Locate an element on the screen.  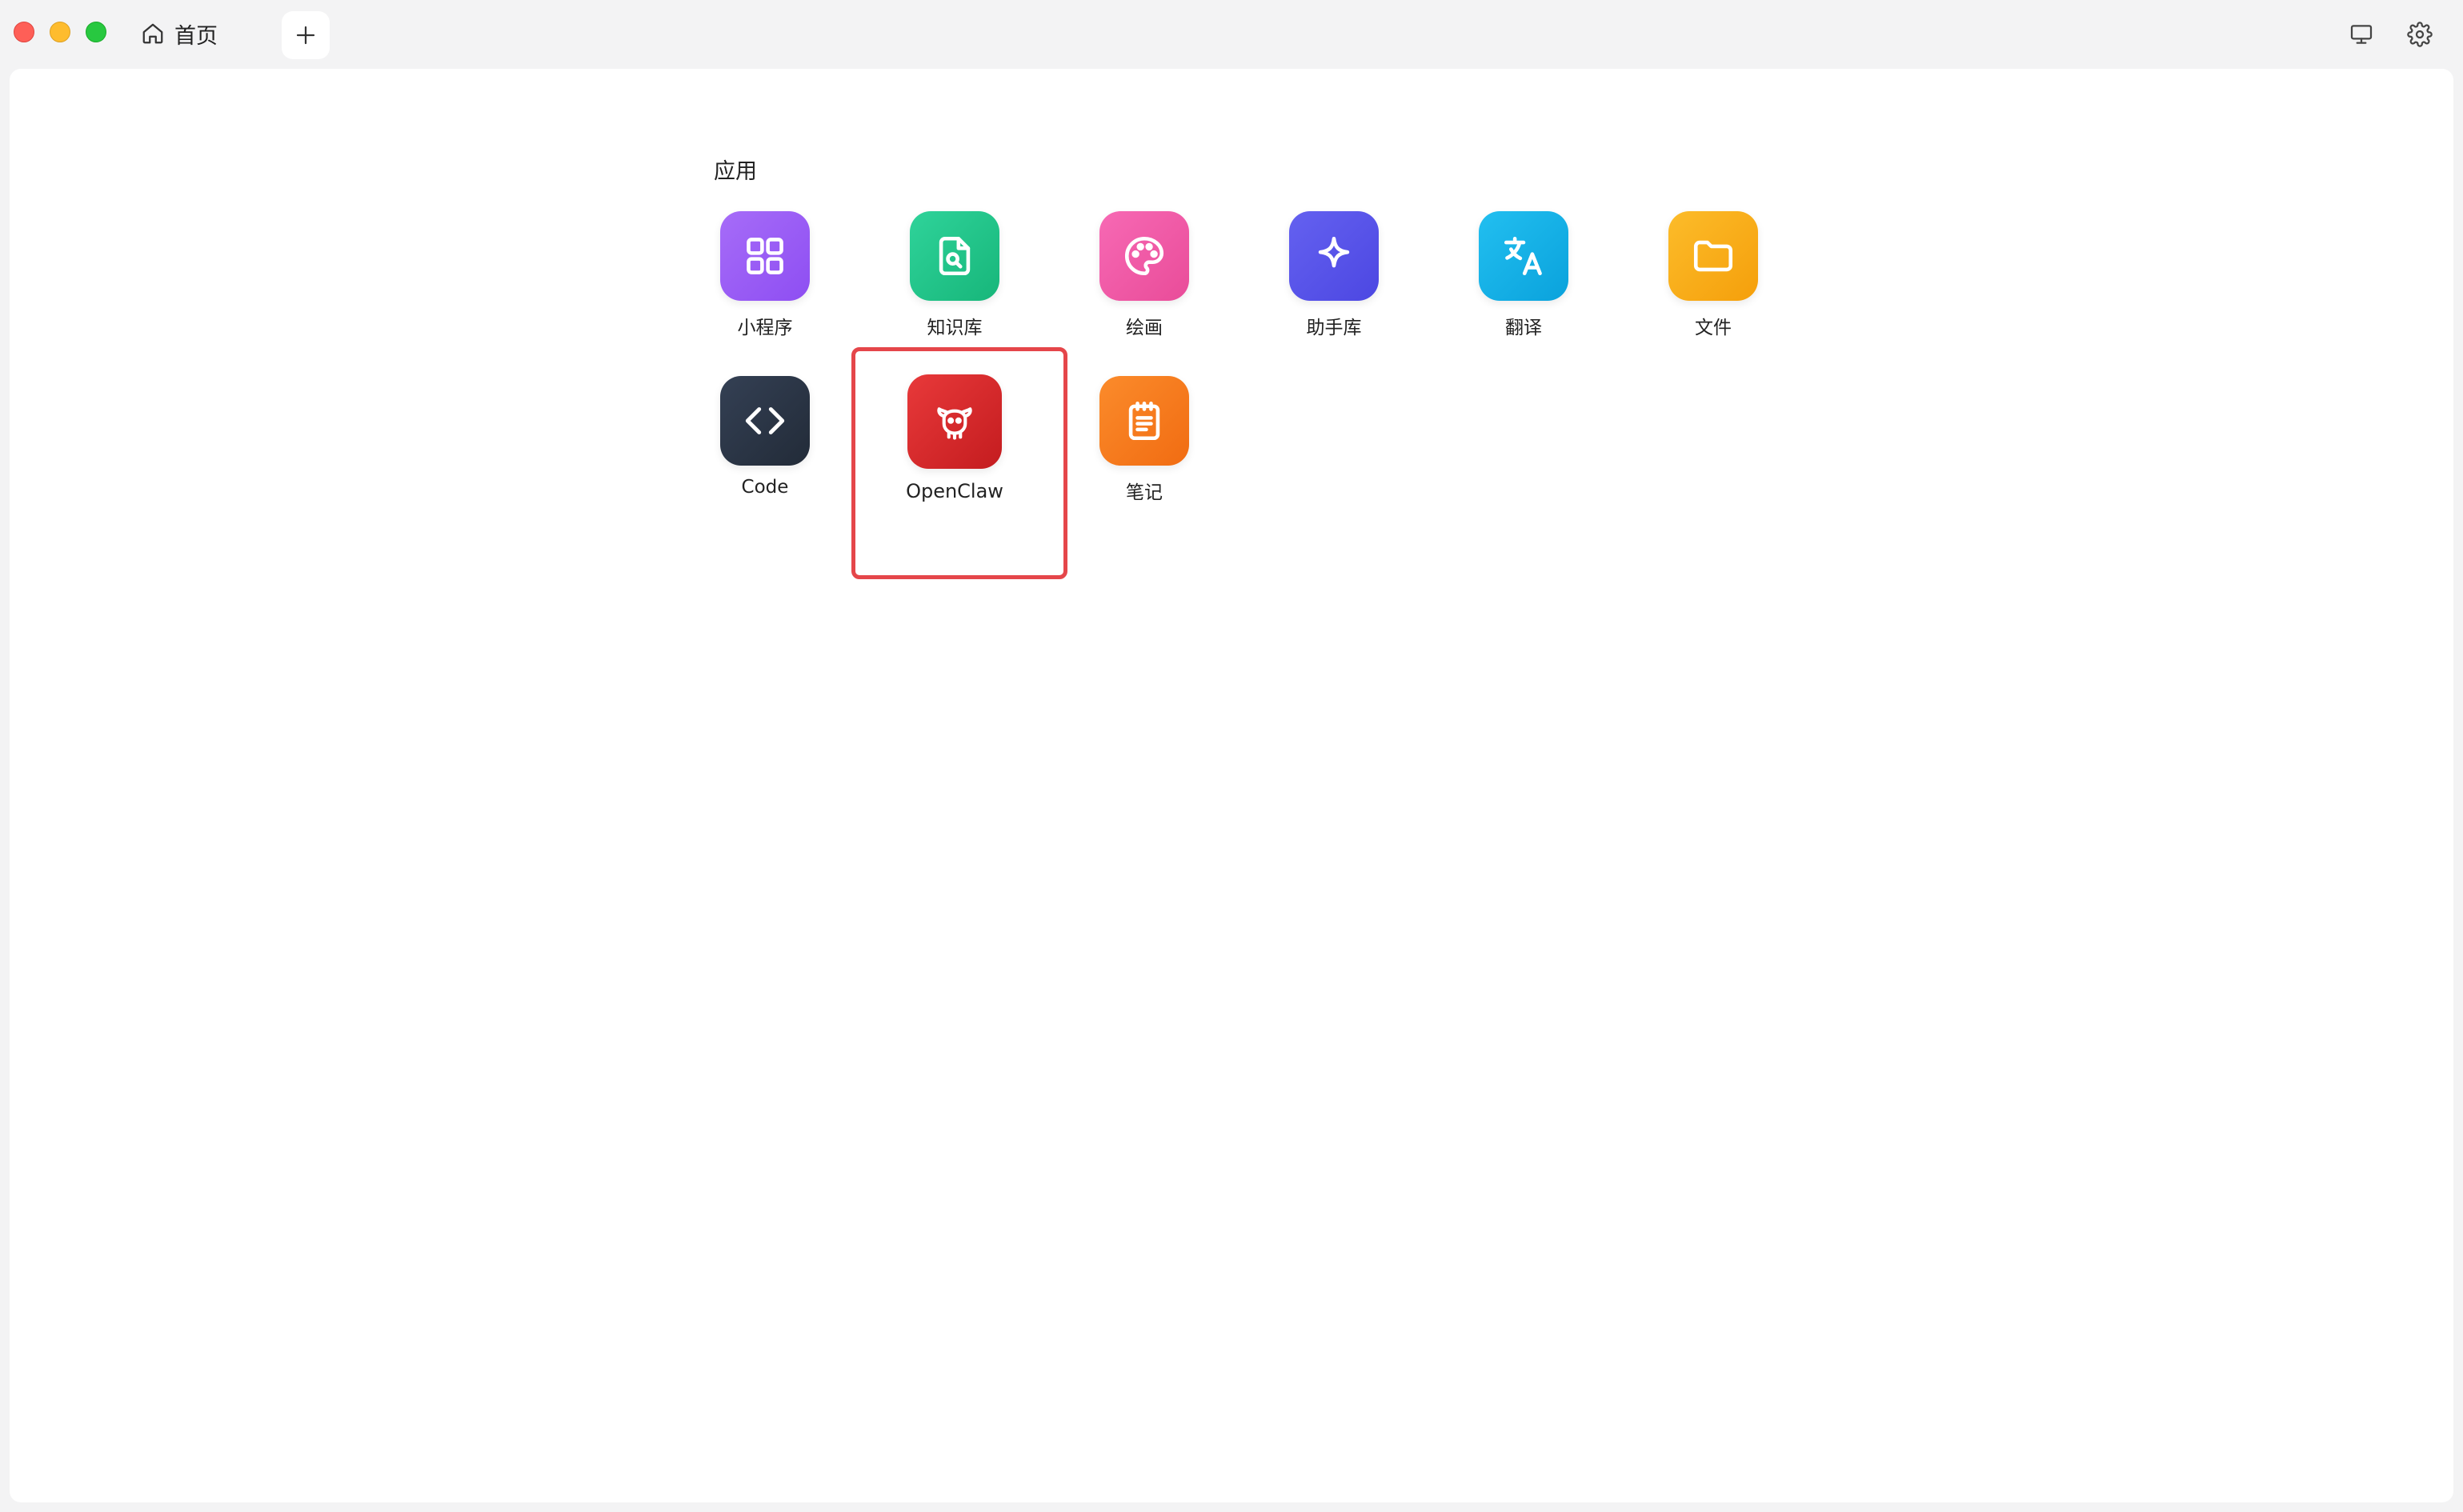
grid-icon is located at coordinates (765, 256).